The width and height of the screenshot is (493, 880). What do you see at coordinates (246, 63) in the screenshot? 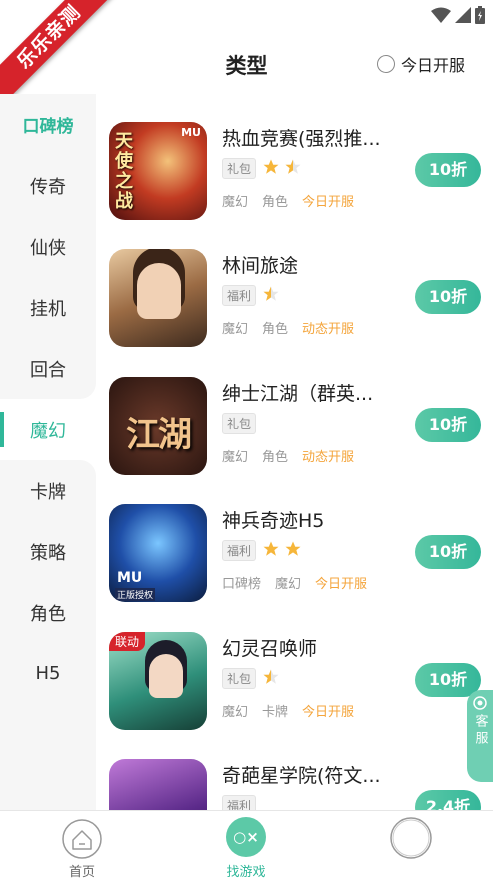
I see `header: 类型 今日开服` at bounding box center [246, 63].